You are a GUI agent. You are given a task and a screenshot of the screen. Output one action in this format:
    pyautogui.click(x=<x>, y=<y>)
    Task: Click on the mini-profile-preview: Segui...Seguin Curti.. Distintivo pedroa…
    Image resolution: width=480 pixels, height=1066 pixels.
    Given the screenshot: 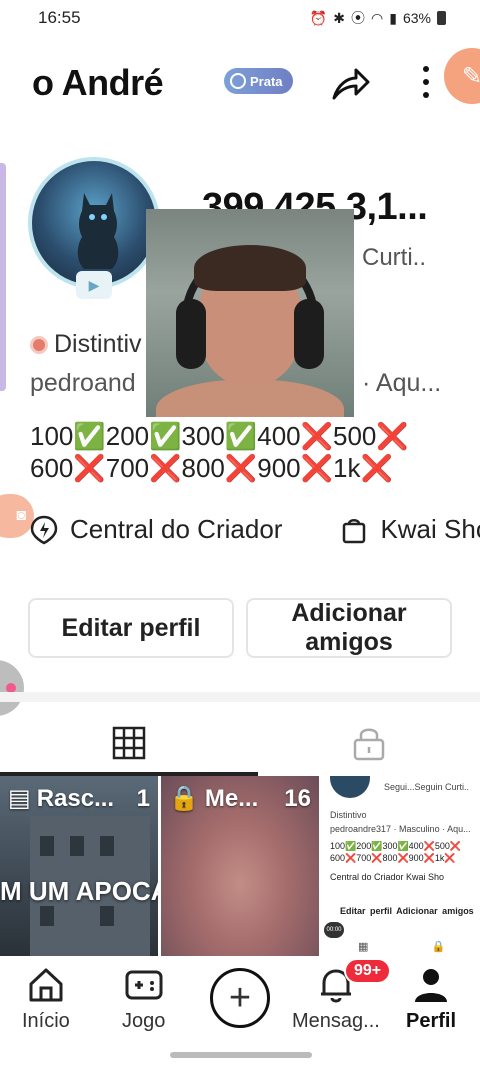 What is the action you would take?
    pyautogui.click(x=401, y=866)
    